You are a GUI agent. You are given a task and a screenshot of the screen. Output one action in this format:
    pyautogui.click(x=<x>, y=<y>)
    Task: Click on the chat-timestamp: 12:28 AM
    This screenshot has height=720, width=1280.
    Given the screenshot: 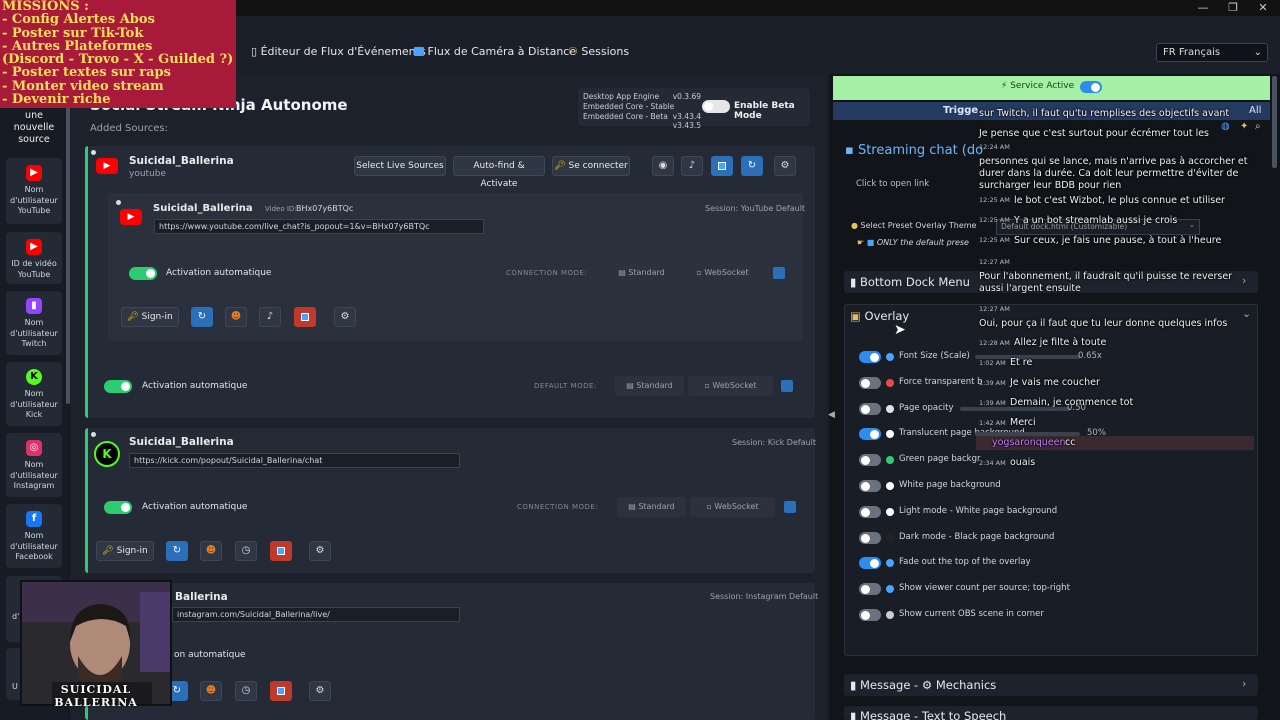 What is the action you would take?
    pyautogui.click(x=994, y=343)
    